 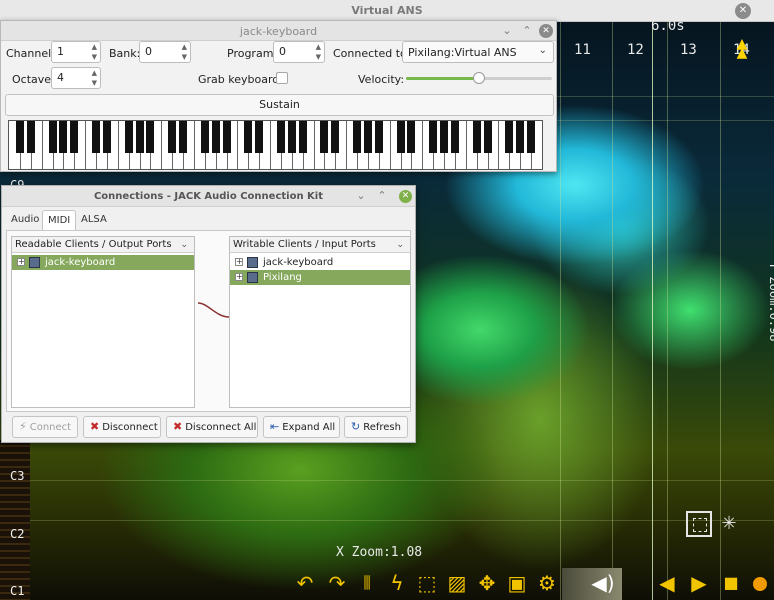 I want to click on curve-icon: ϟ, so click(x=397, y=583).